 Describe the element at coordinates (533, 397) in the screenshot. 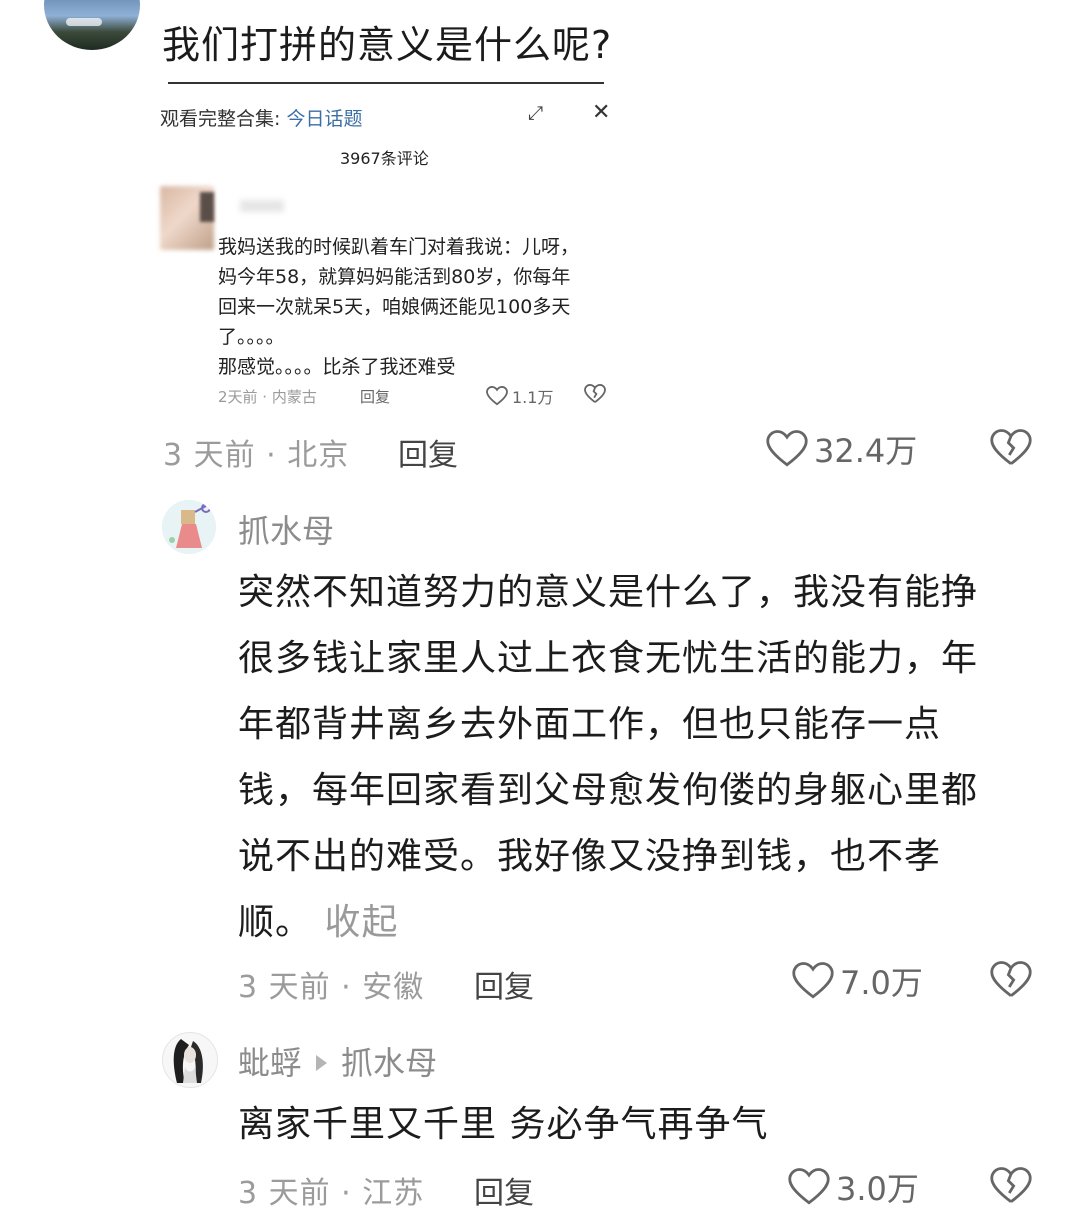

I see `embedded-like-count: 1.1万` at that location.